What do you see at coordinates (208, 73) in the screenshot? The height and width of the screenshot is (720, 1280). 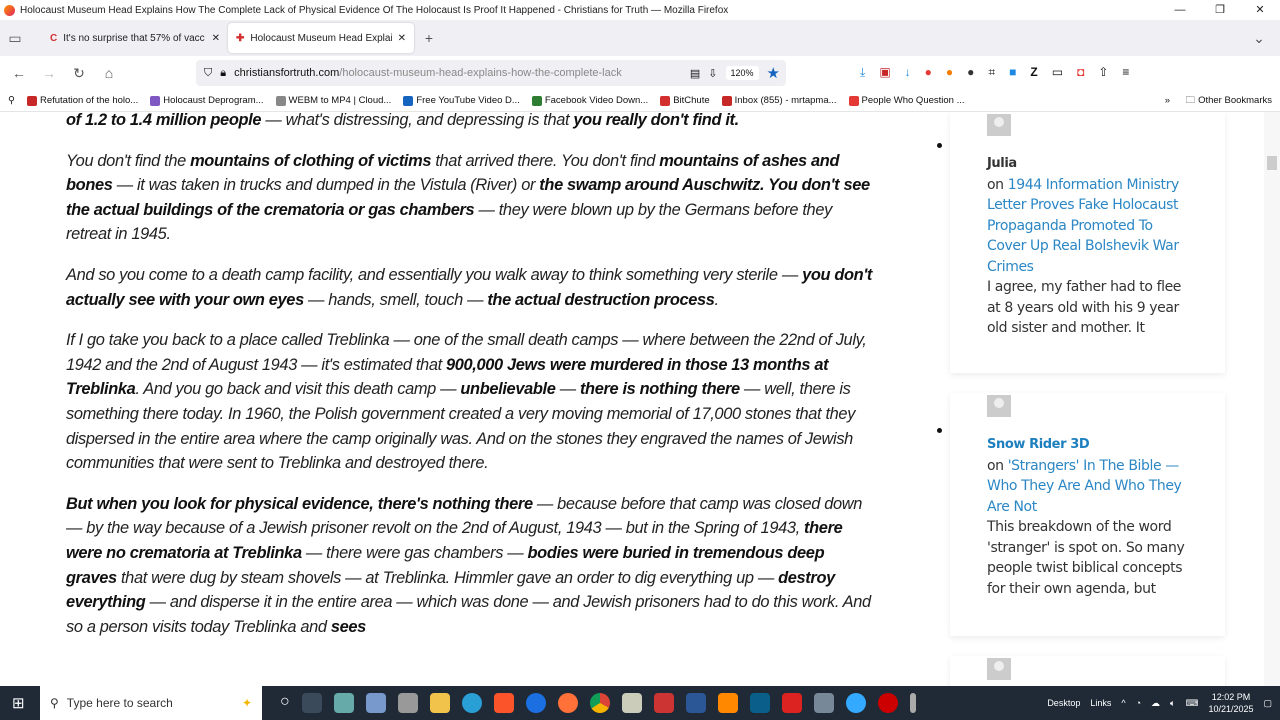 I see `shield-icon: ⛉` at bounding box center [208, 73].